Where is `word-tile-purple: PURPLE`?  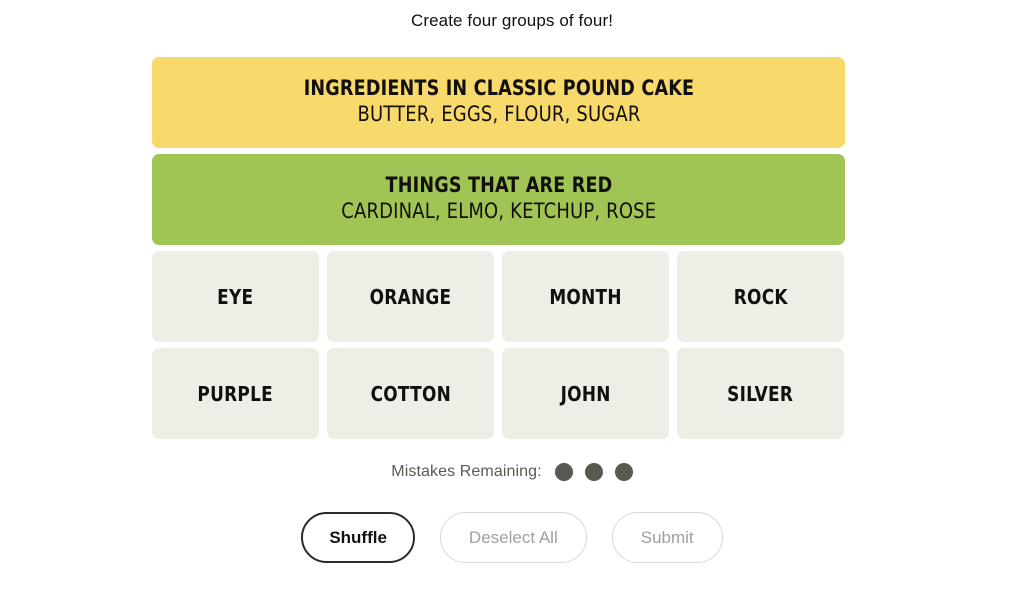
word-tile-purple: PURPLE is located at coordinates (235, 393).